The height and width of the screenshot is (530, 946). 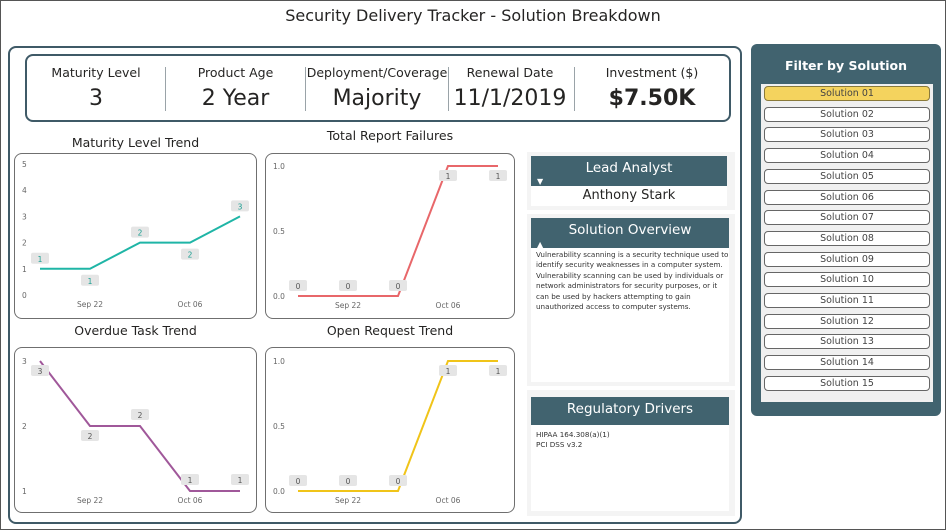 I want to click on kpi-value: $7.50K, so click(x=652, y=98).